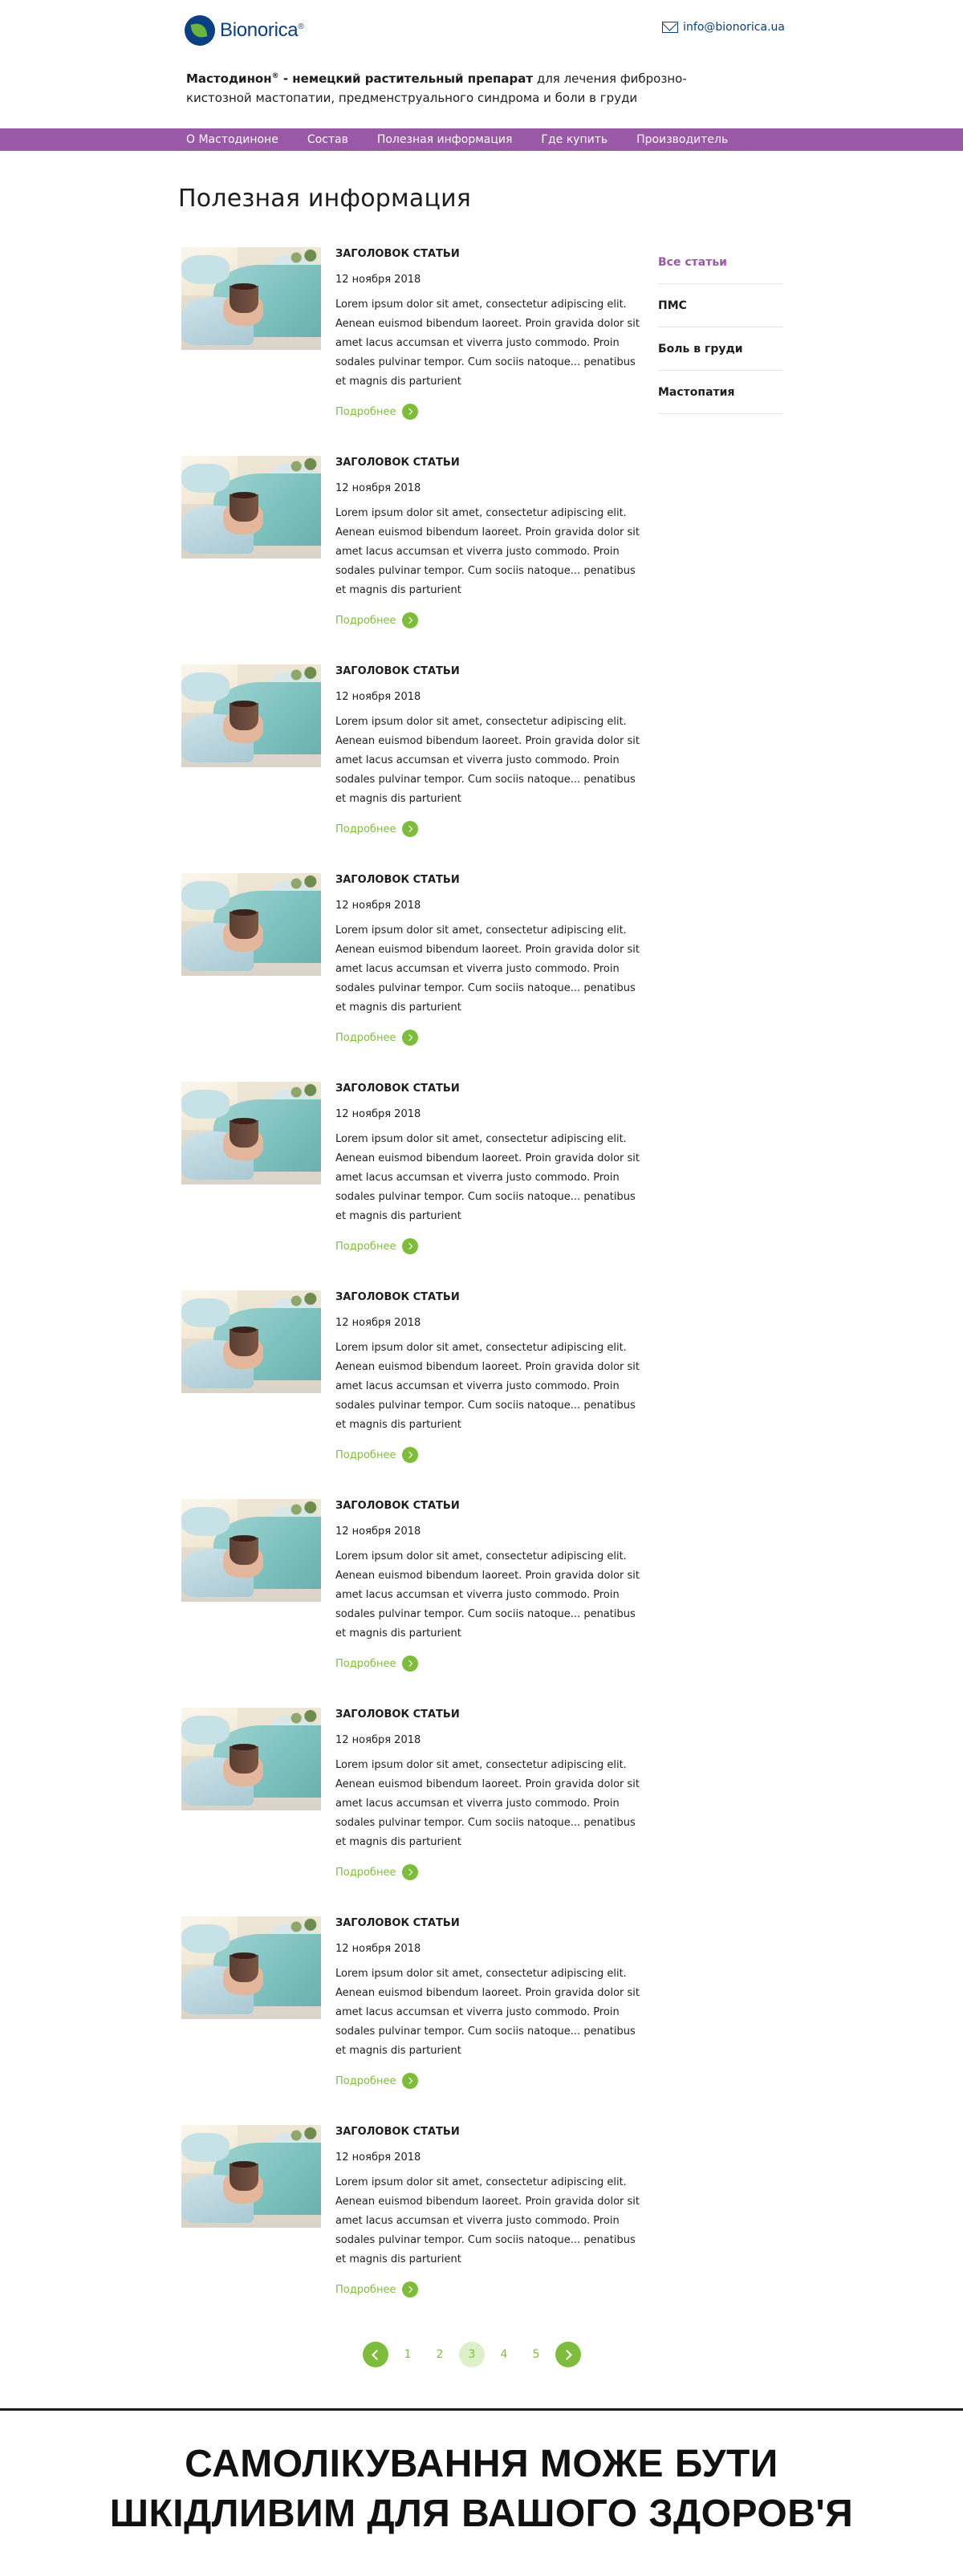 The width and height of the screenshot is (963, 2576). What do you see at coordinates (574, 139) in the screenshot?
I see `nav-item: Где купить` at bounding box center [574, 139].